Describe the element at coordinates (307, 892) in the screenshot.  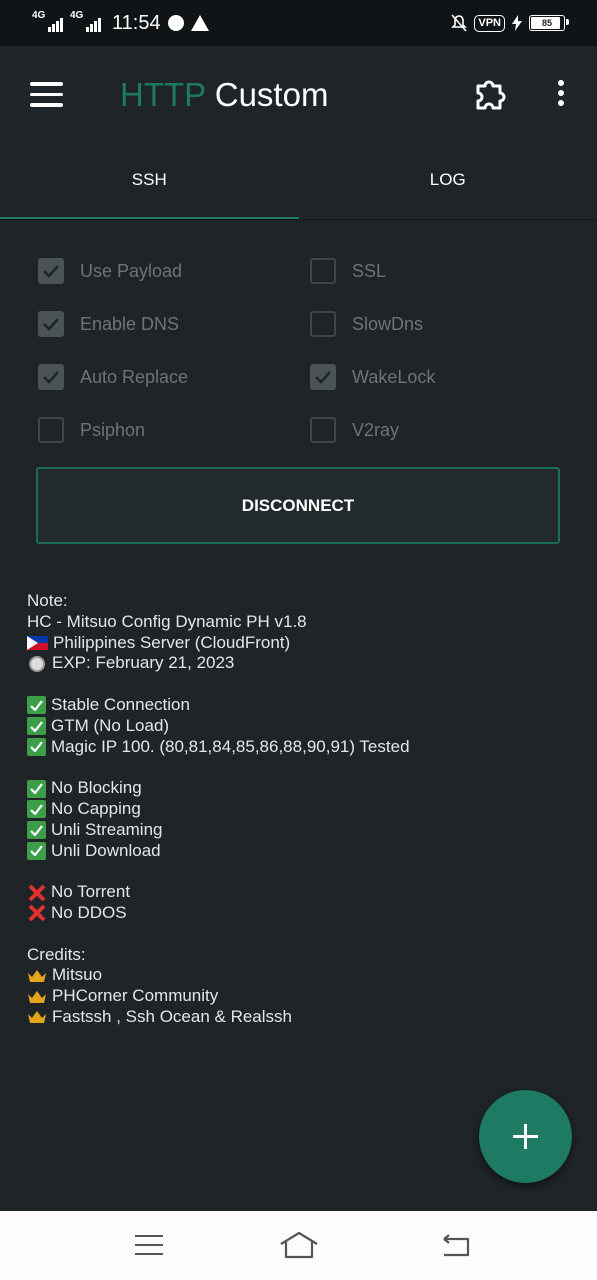
I see `restriction-item: No Torrent` at that location.